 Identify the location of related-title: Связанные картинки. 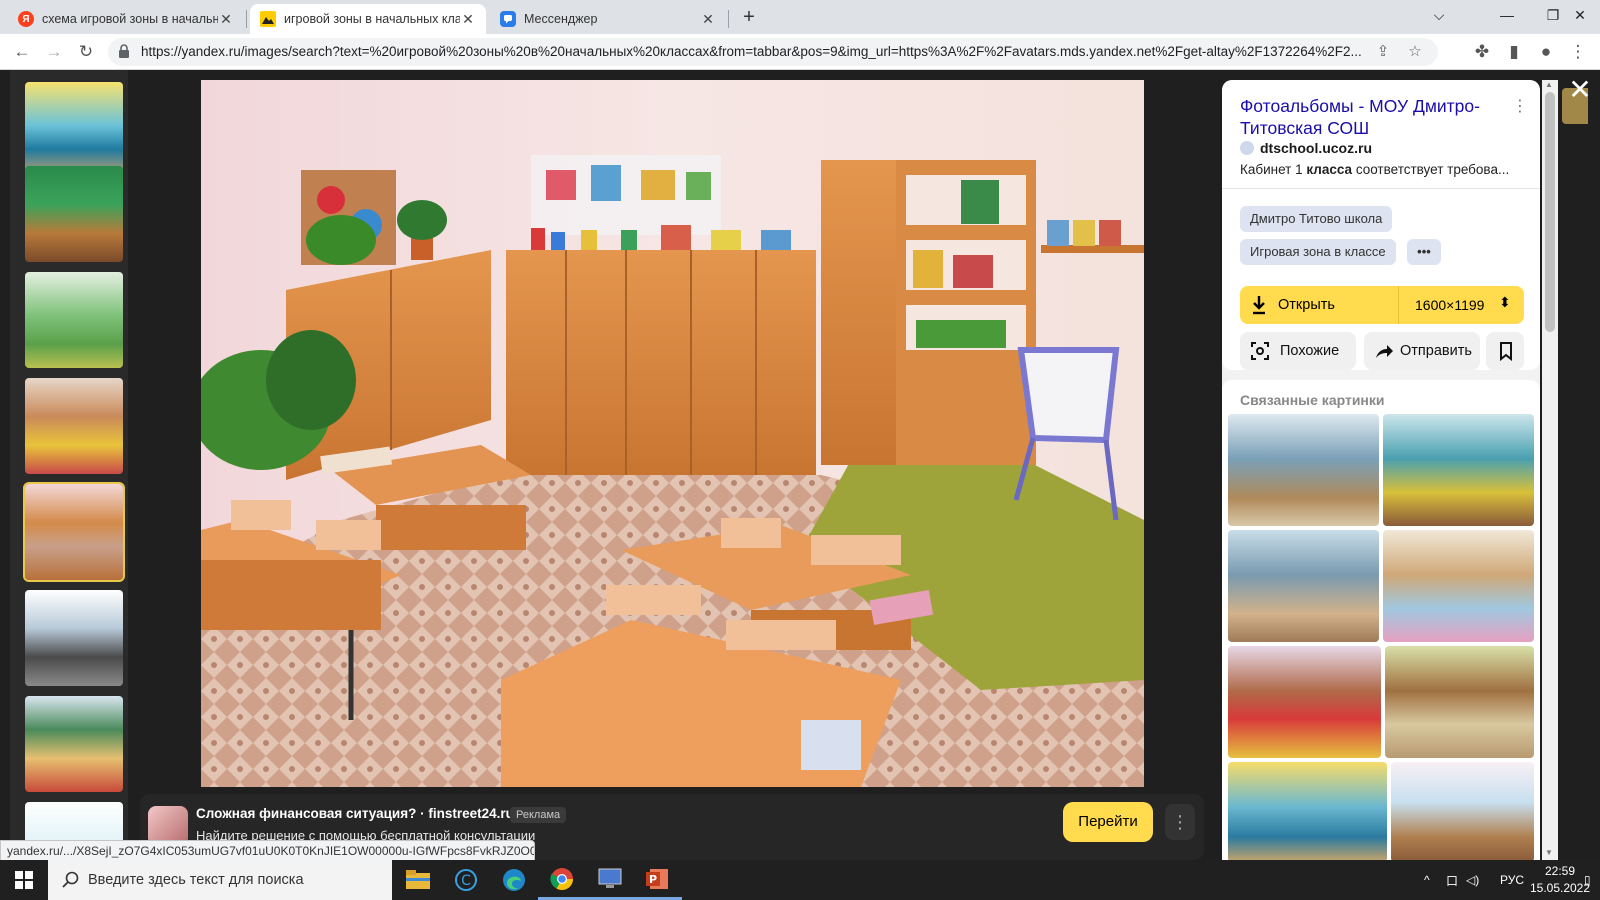
(1312, 400).